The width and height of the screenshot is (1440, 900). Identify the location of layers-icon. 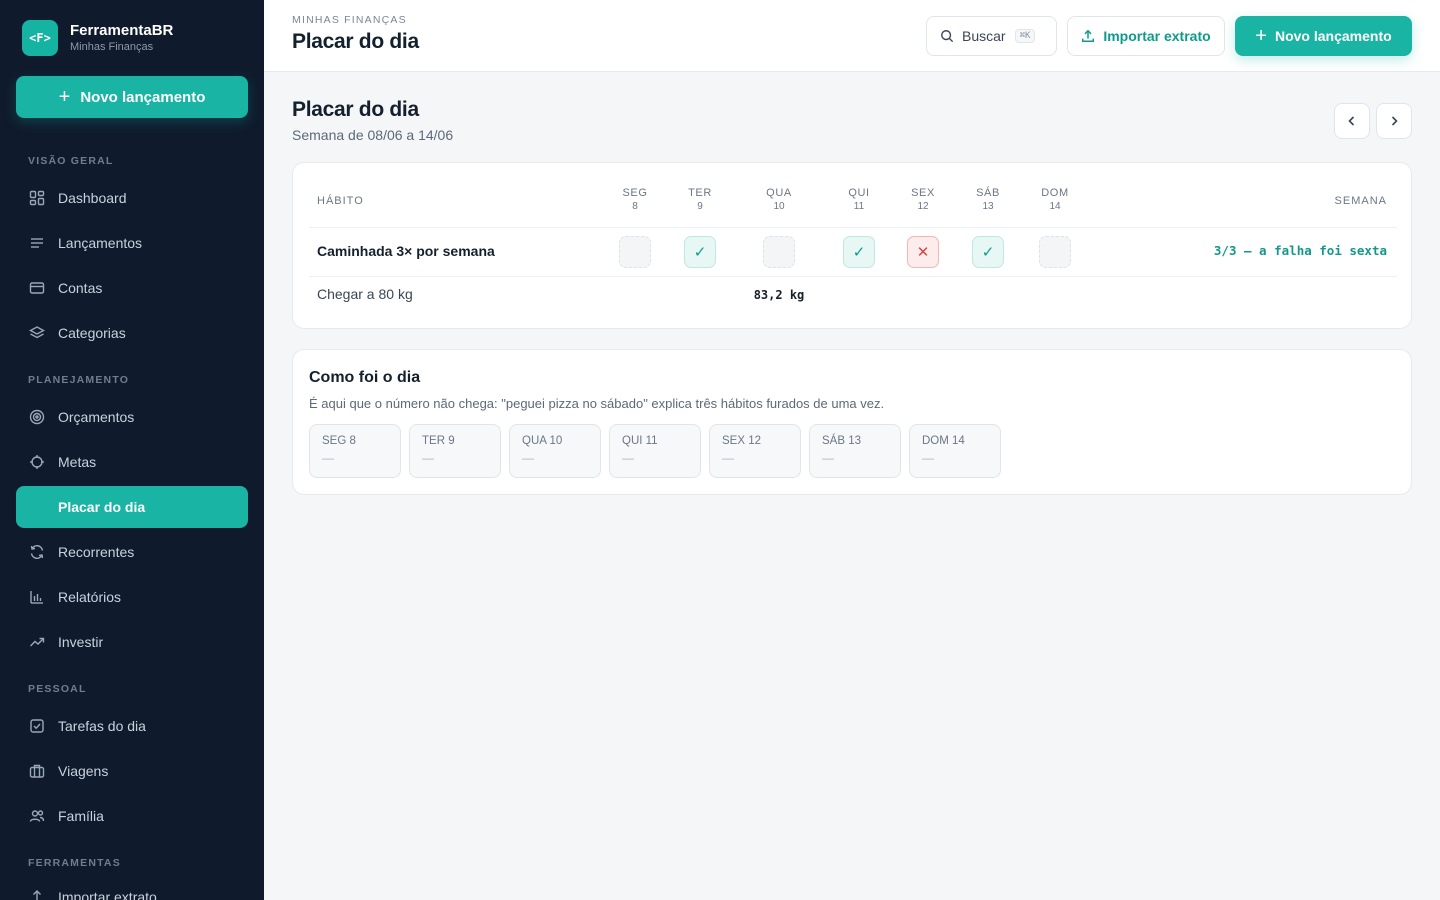
(37, 333).